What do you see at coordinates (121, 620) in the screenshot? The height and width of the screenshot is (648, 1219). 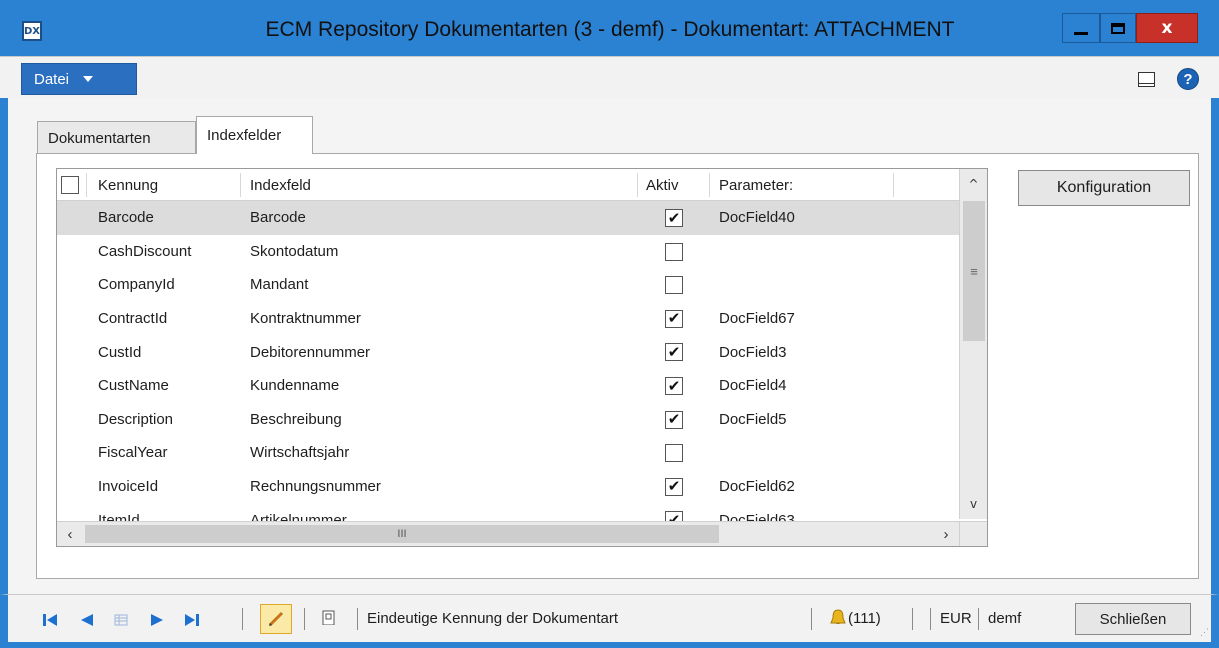 I see `grid-view-icon` at bounding box center [121, 620].